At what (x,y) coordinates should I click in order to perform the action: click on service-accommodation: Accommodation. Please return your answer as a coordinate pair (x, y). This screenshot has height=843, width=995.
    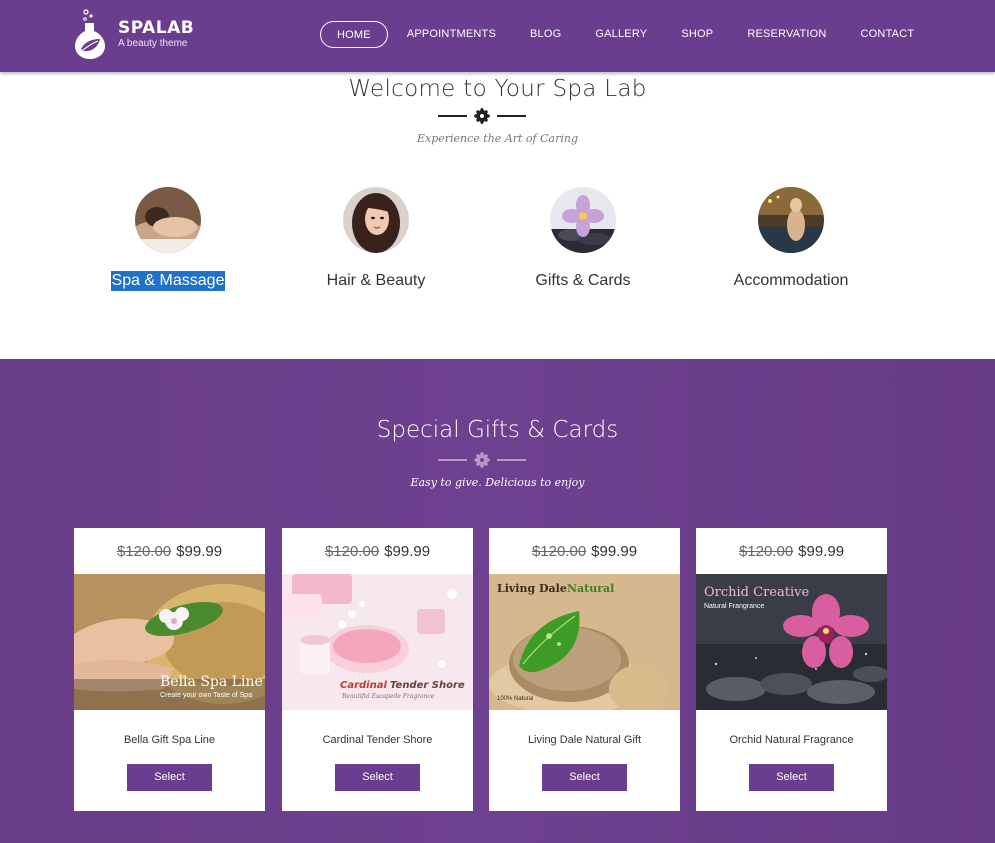
    Looking at the image, I should click on (791, 239).